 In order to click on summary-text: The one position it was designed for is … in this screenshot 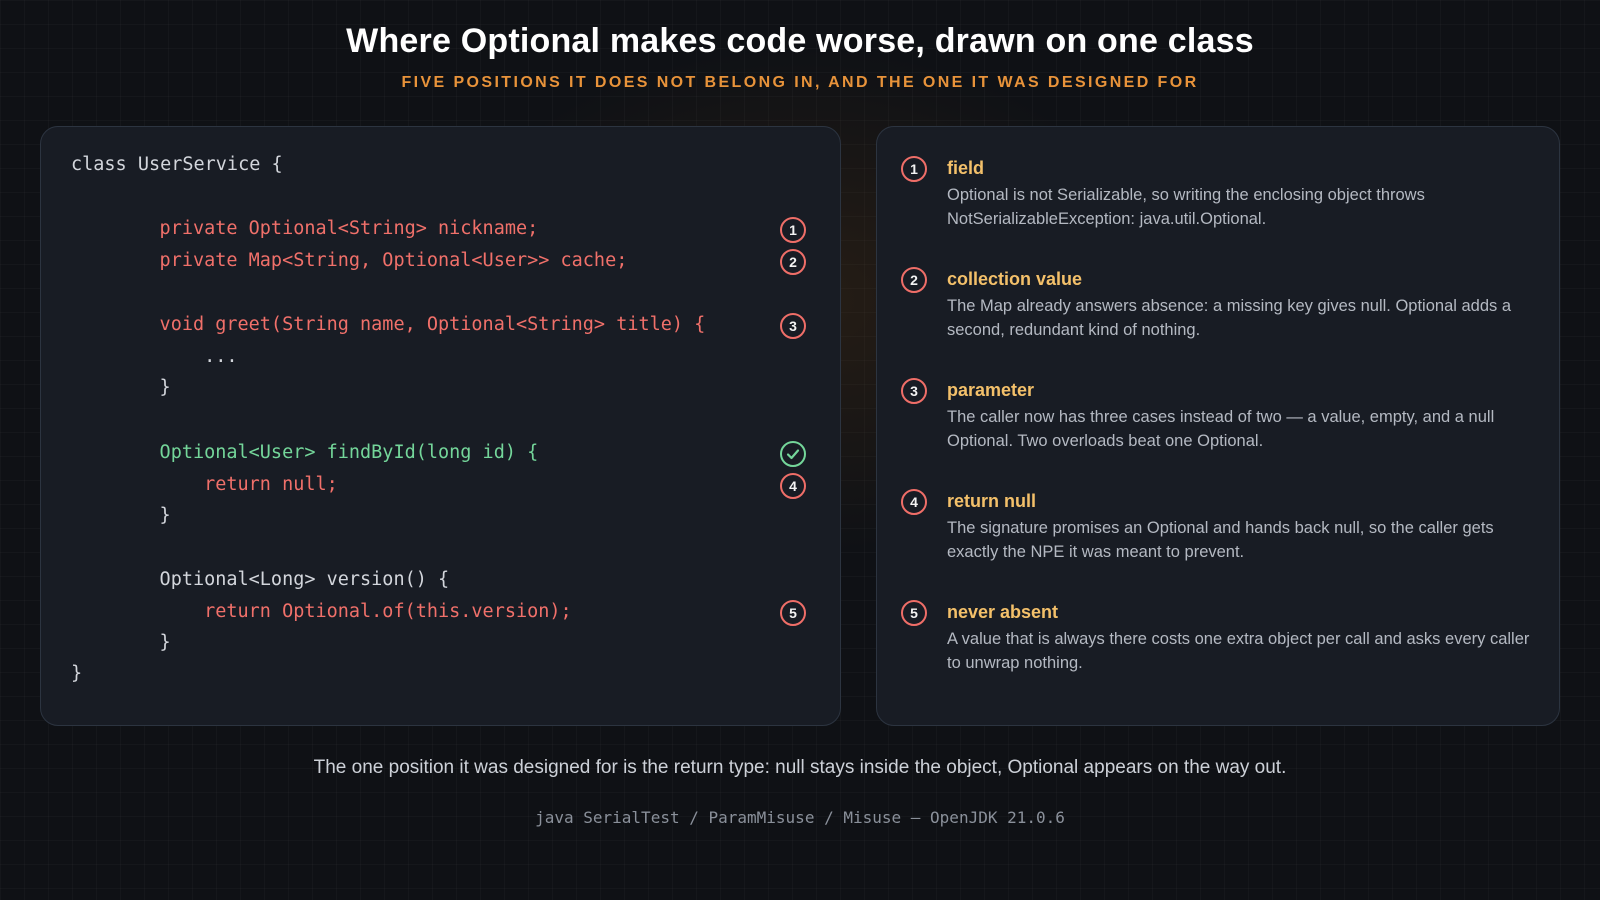, I will do `click(800, 767)`.